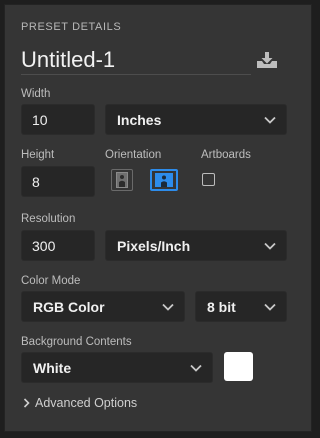 The image size is (320, 438). What do you see at coordinates (58, 119) in the screenshot?
I see `width-input: 10` at bounding box center [58, 119].